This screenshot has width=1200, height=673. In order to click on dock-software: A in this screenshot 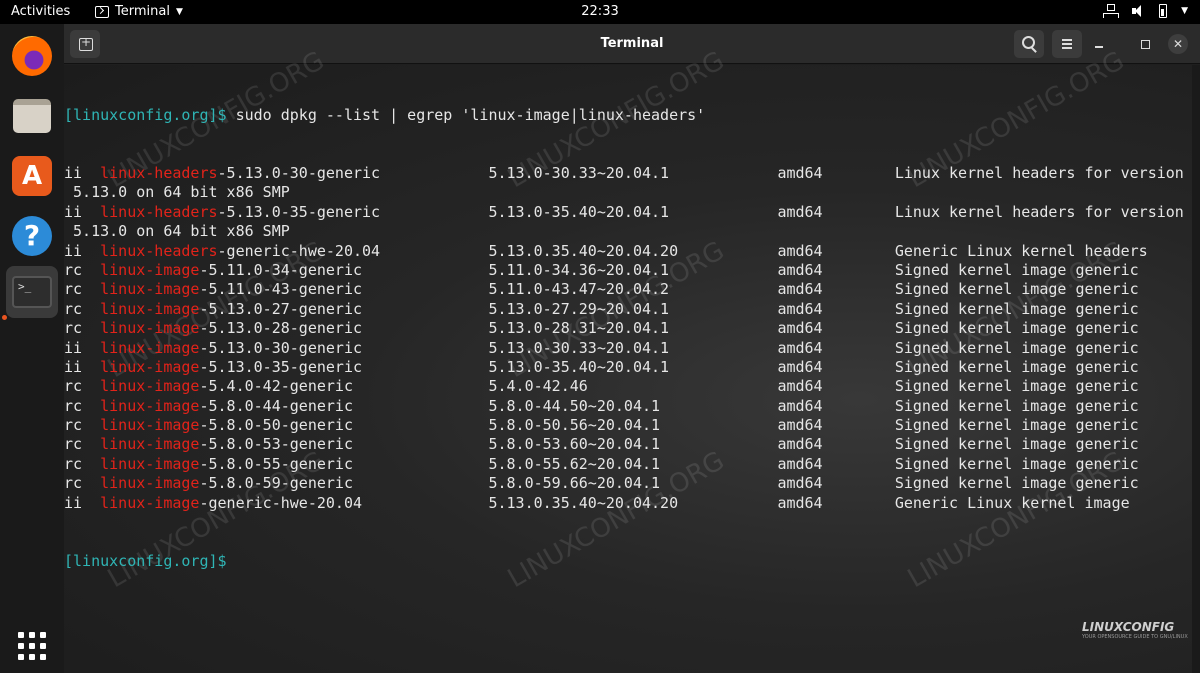, I will do `click(32, 176)`.